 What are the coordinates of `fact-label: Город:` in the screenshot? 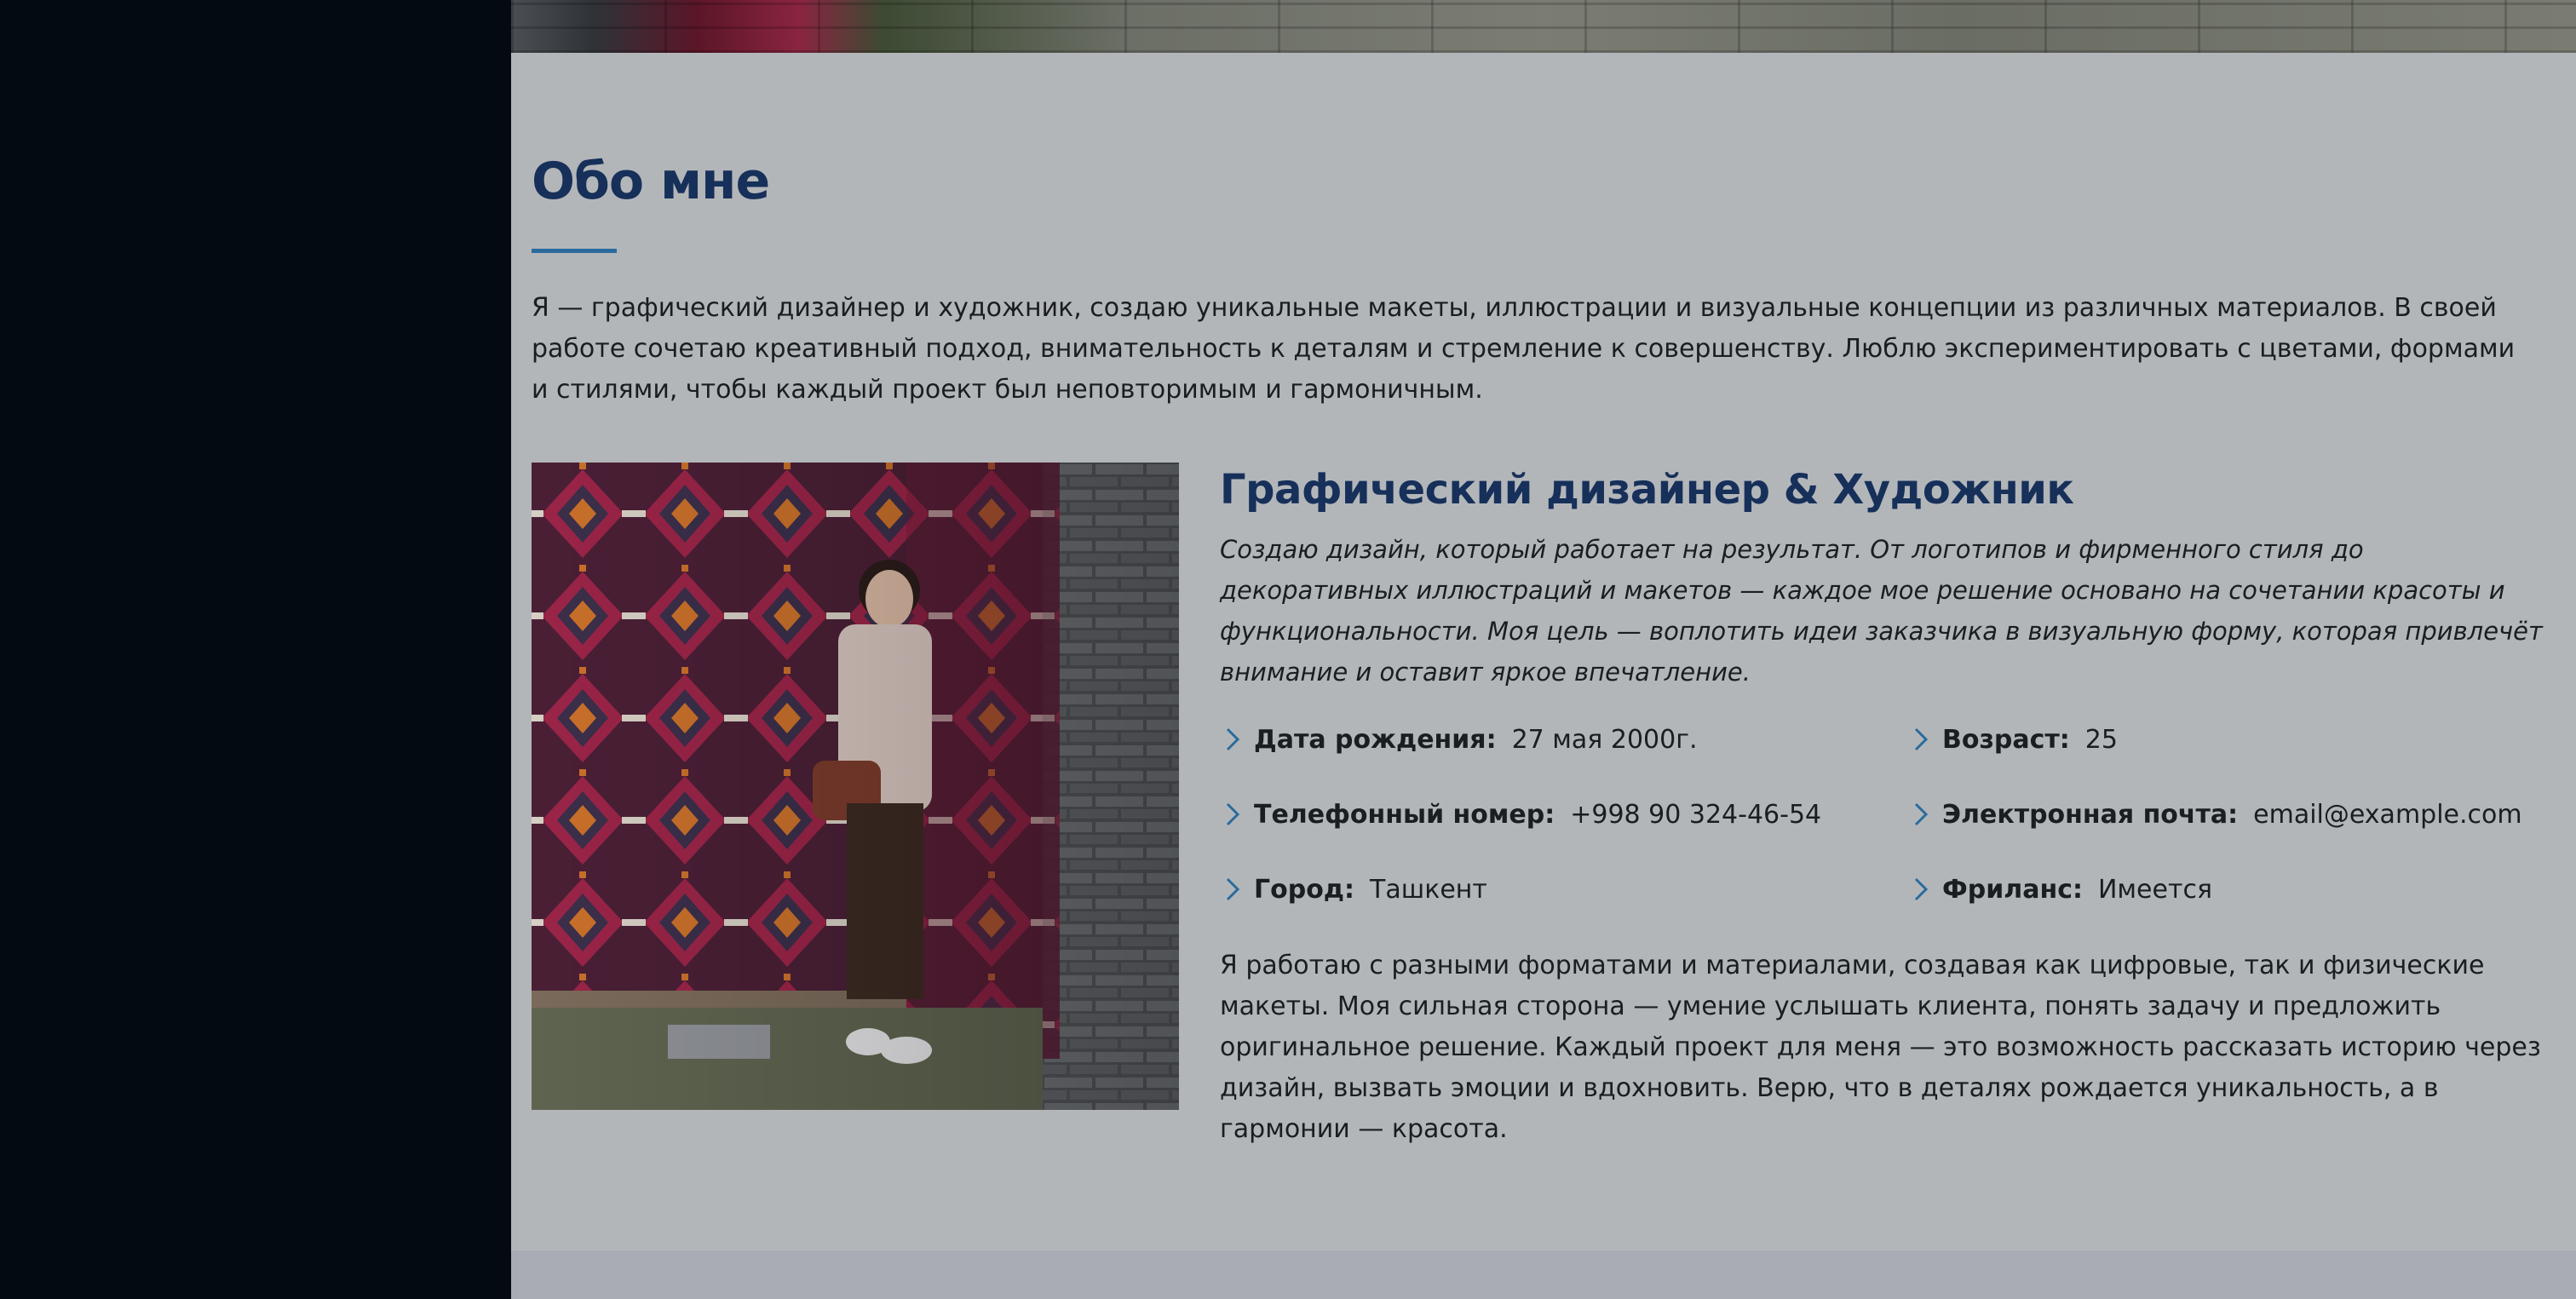 It's located at (1305, 889).